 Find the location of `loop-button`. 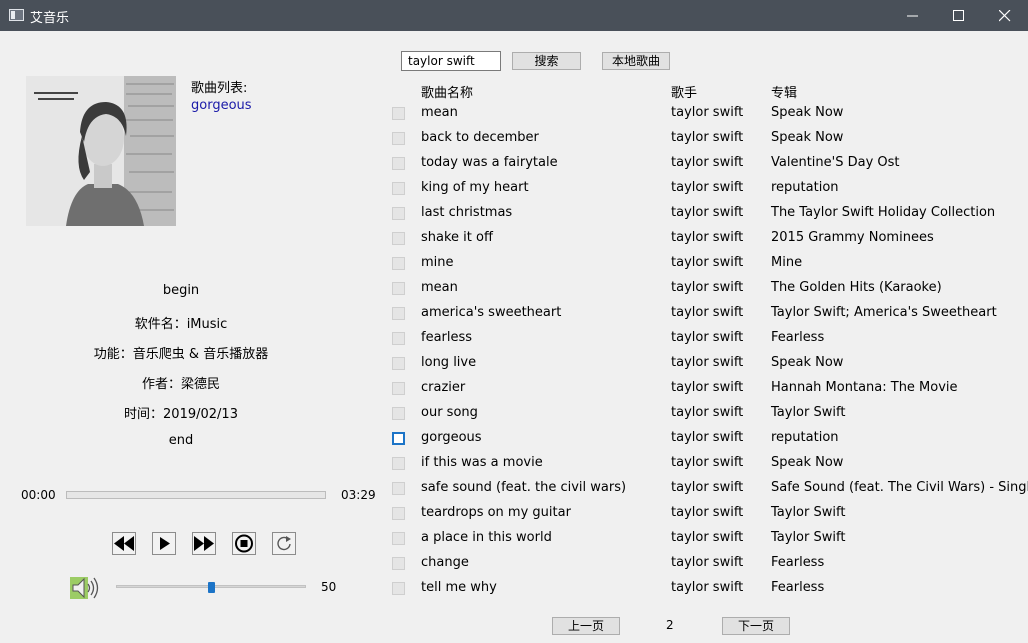

loop-button is located at coordinates (284, 543).